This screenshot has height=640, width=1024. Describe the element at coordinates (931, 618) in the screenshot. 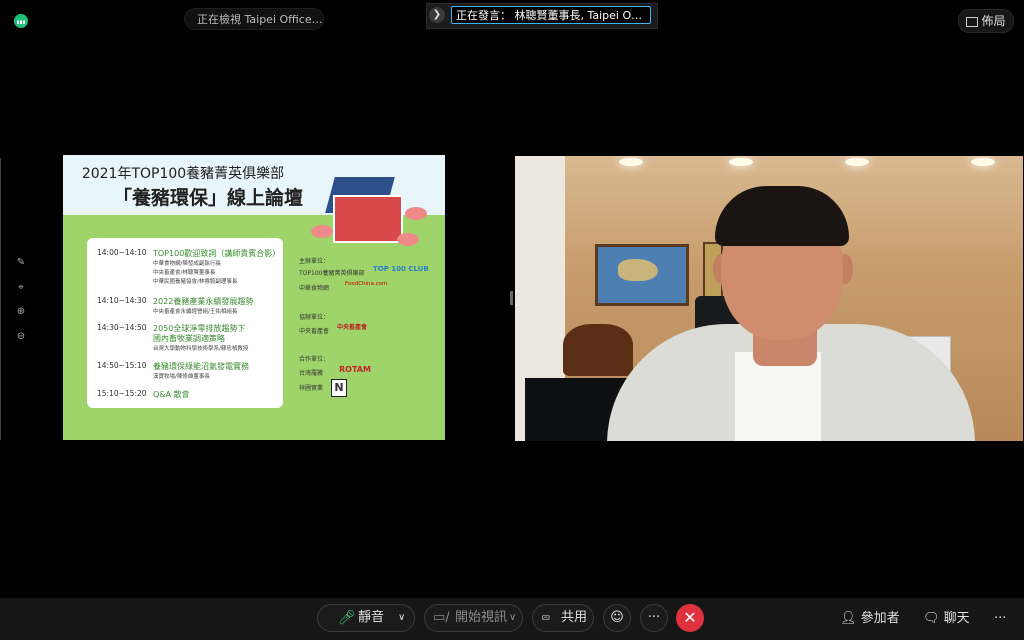

I see `chat-icon: 🗨︎` at that location.